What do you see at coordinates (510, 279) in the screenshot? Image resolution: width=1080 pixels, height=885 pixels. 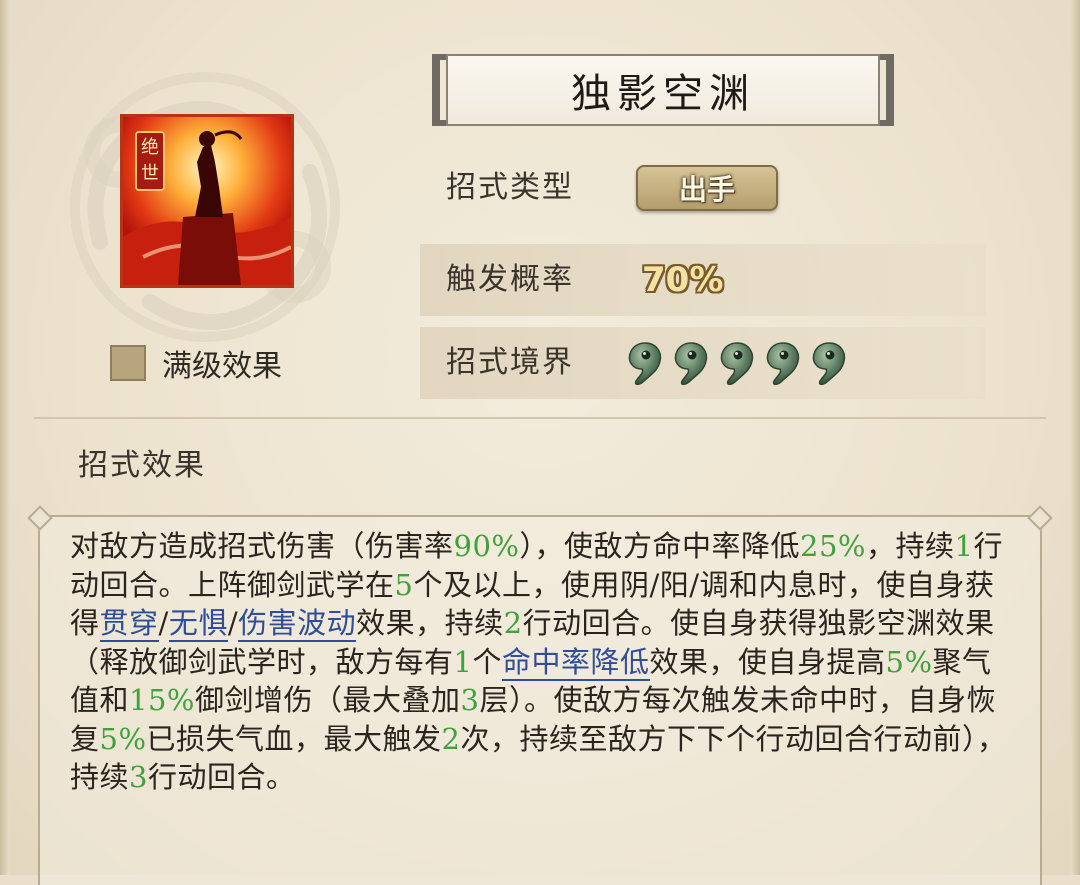 I see `trigger-rate-label: 触发概率` at bounding box center [510, 279].